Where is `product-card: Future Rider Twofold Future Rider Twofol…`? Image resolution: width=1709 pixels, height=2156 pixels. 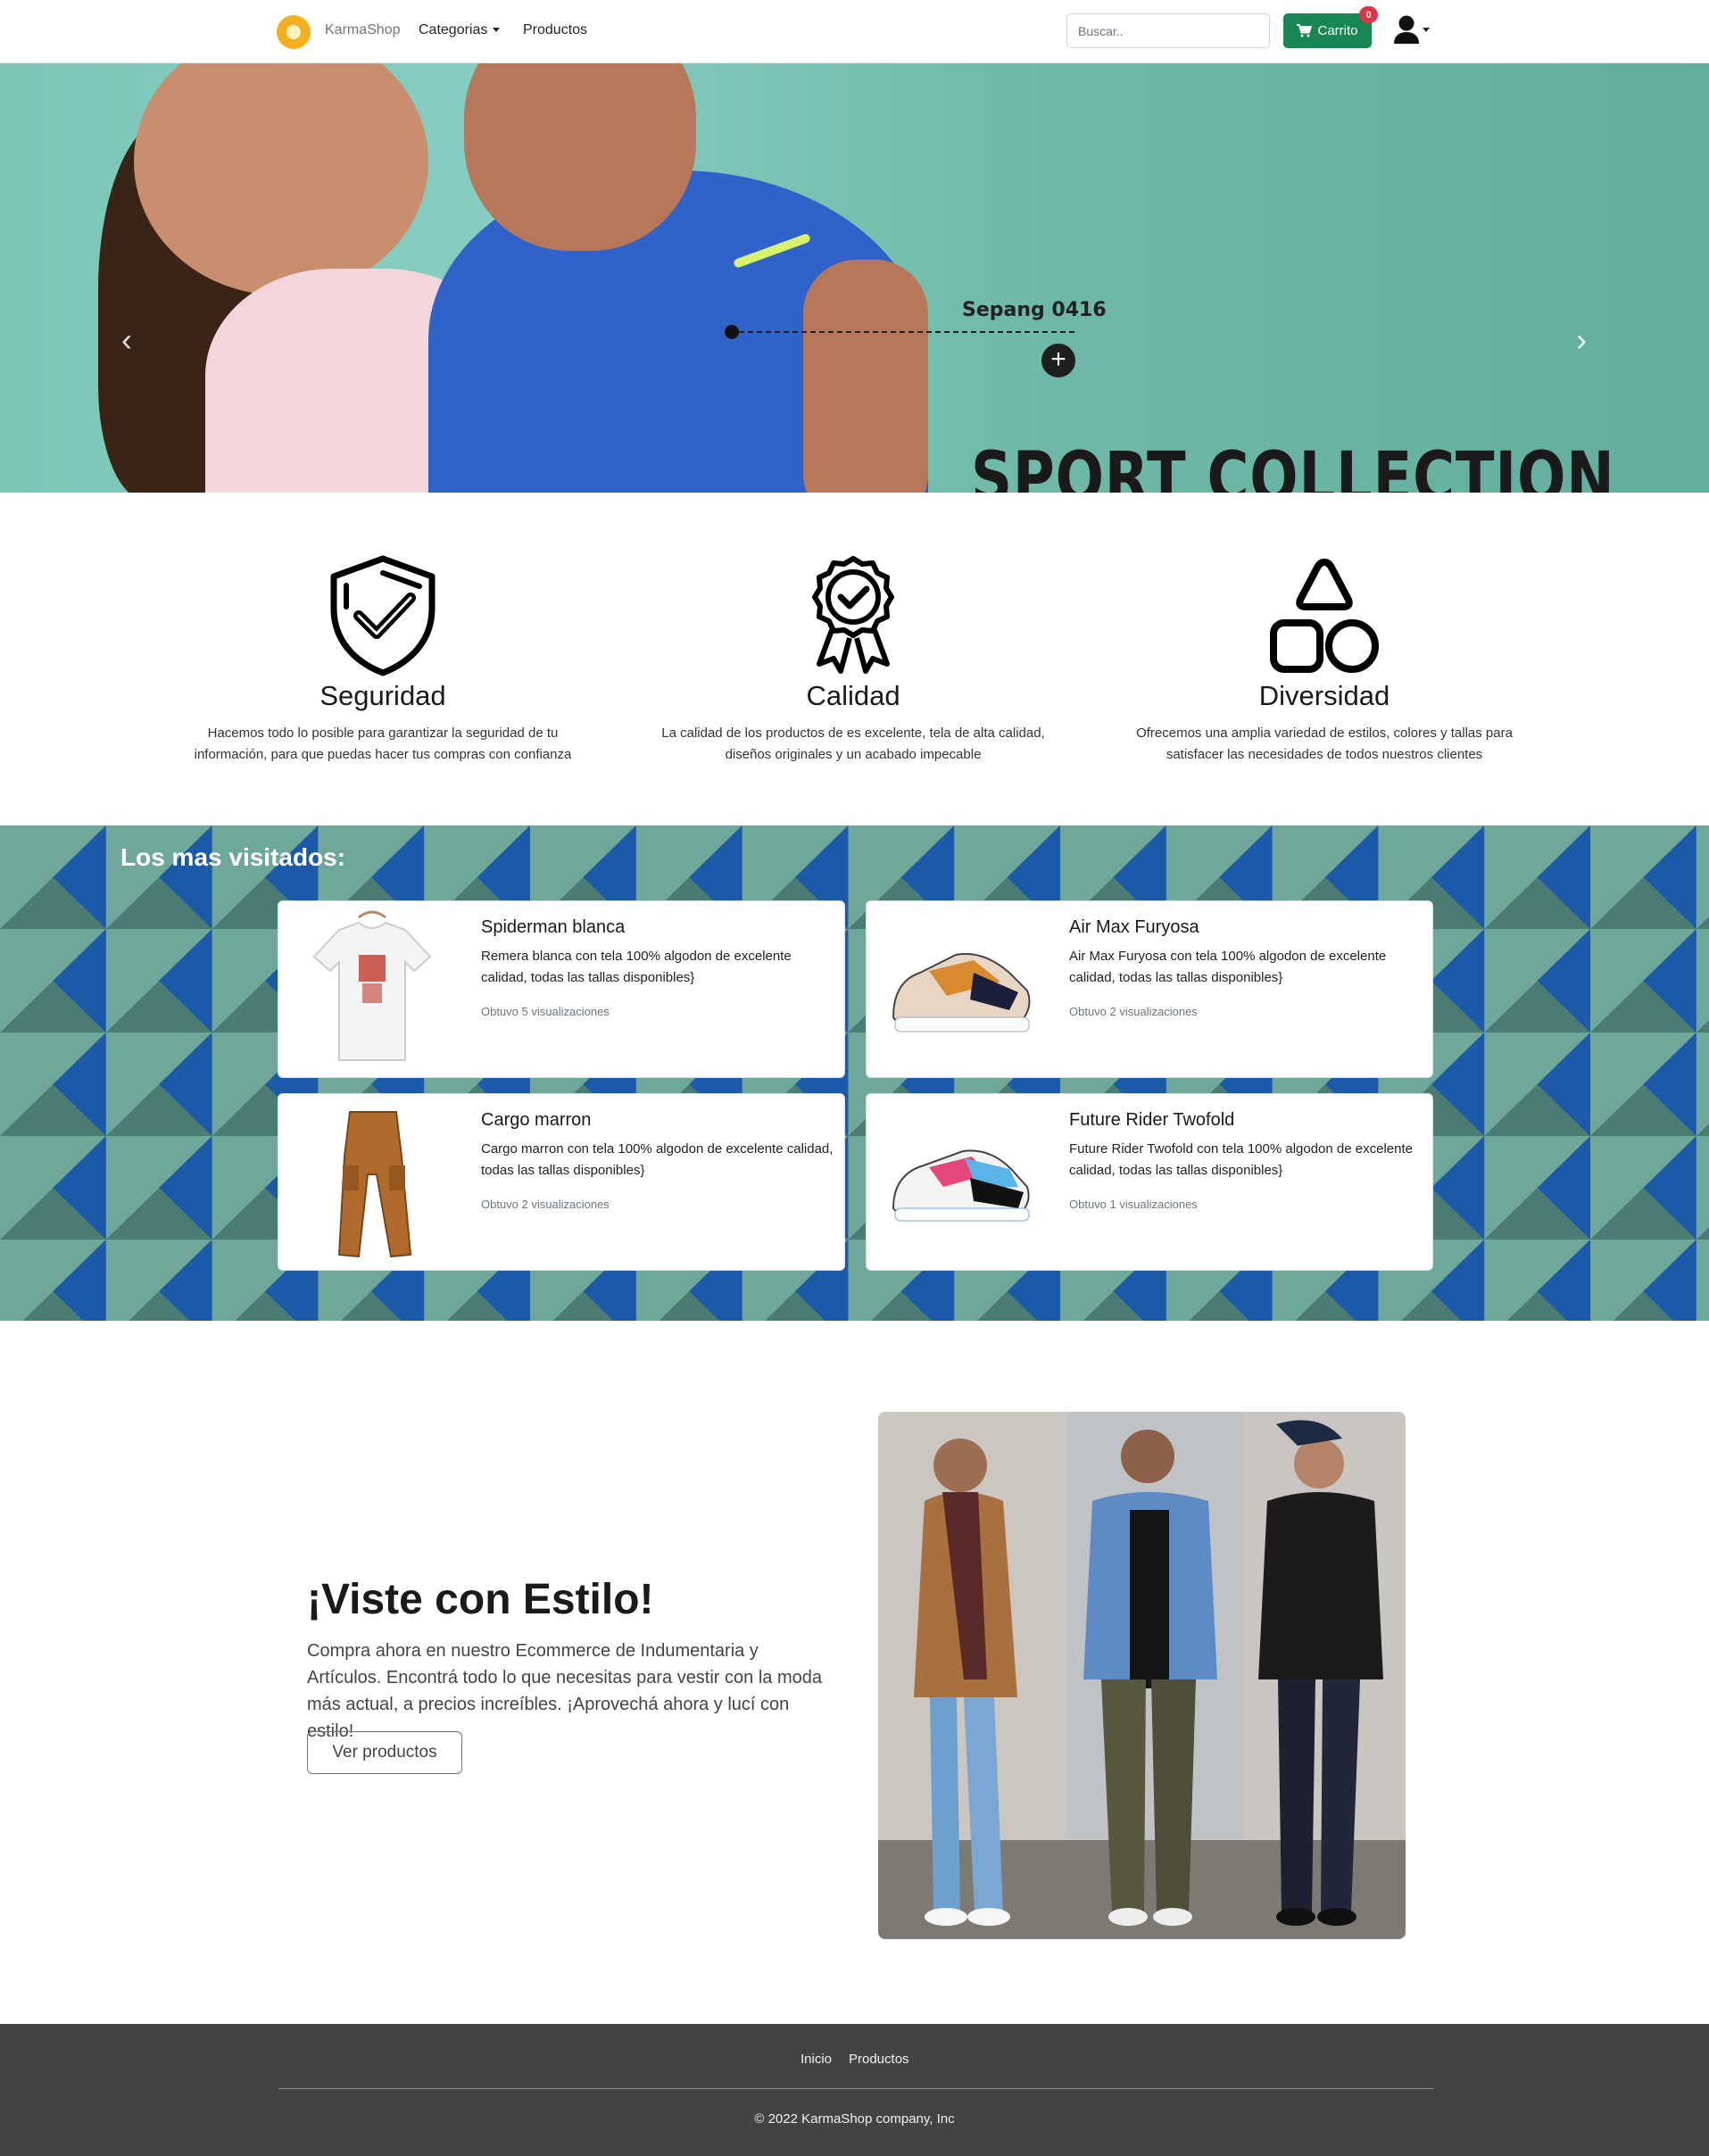
product-card: Future Rider Twofold Future Rider Twofol… is located at coordinates (1149, 1182).